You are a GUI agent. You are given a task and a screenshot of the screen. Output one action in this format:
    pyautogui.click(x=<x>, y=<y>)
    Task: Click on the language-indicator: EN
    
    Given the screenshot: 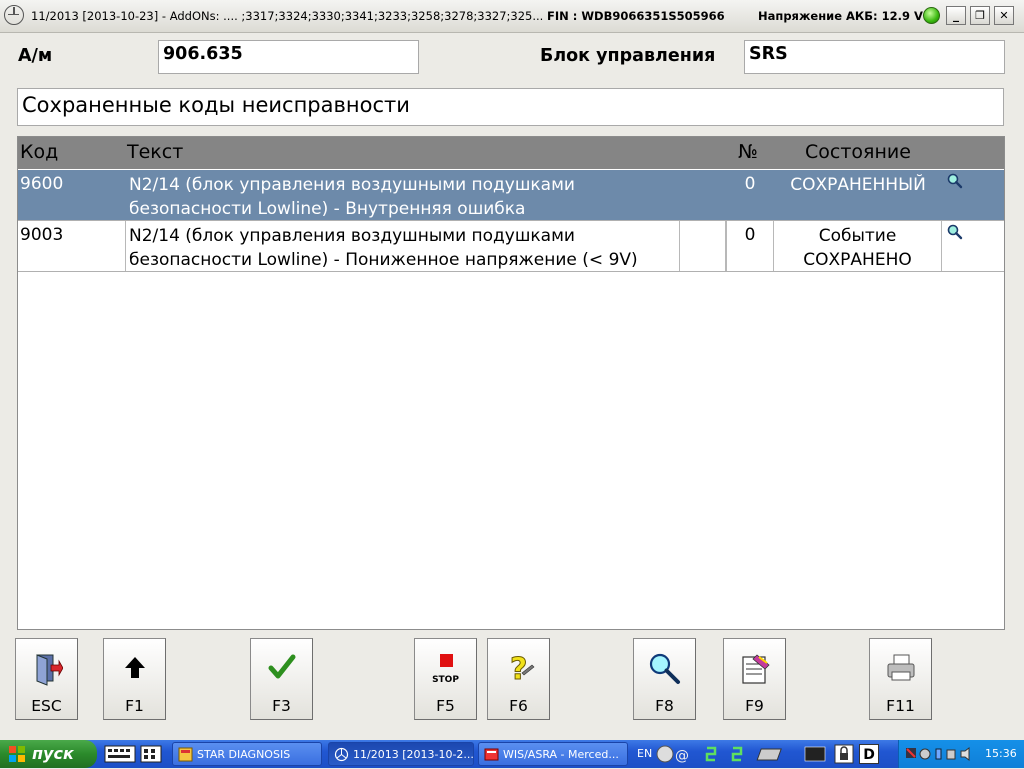 What is the action you would take?
    pyautogui.click(x=644, y=753)
    